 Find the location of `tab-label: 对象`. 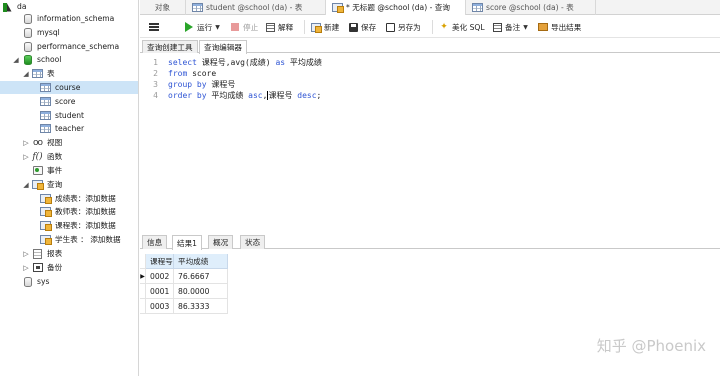

tab-label: 对象 is located at coordinates (162, 7).